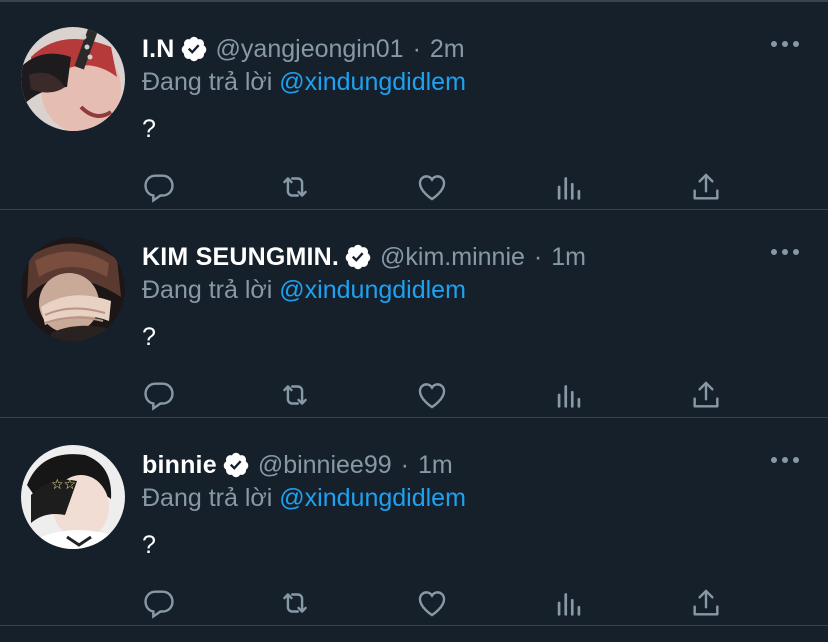 The height and width of the screenshot is (642, 828). I want to click on tweet-header: I.N @yangjeongin01 · 2m, so click(303, 49).